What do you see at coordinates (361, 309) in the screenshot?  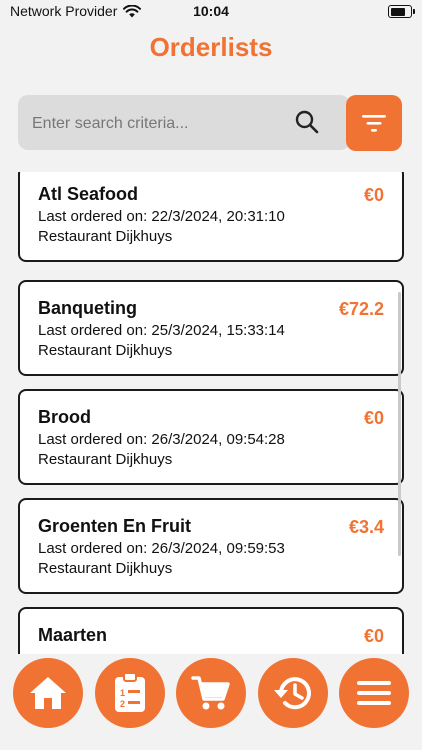 I see `orderlist-price: €72.2` at bounding box center [361, 309].